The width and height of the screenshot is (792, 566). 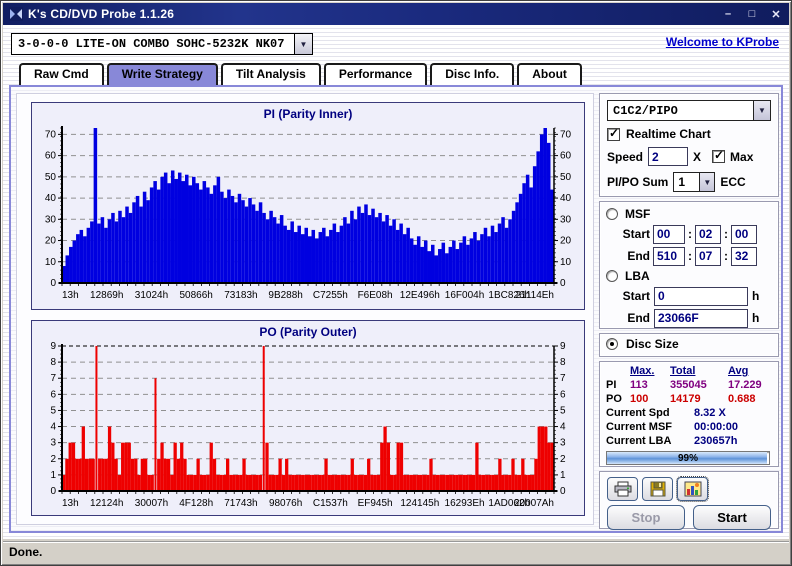 I want to click on svg-text: 70, so click(x=51, y=134).